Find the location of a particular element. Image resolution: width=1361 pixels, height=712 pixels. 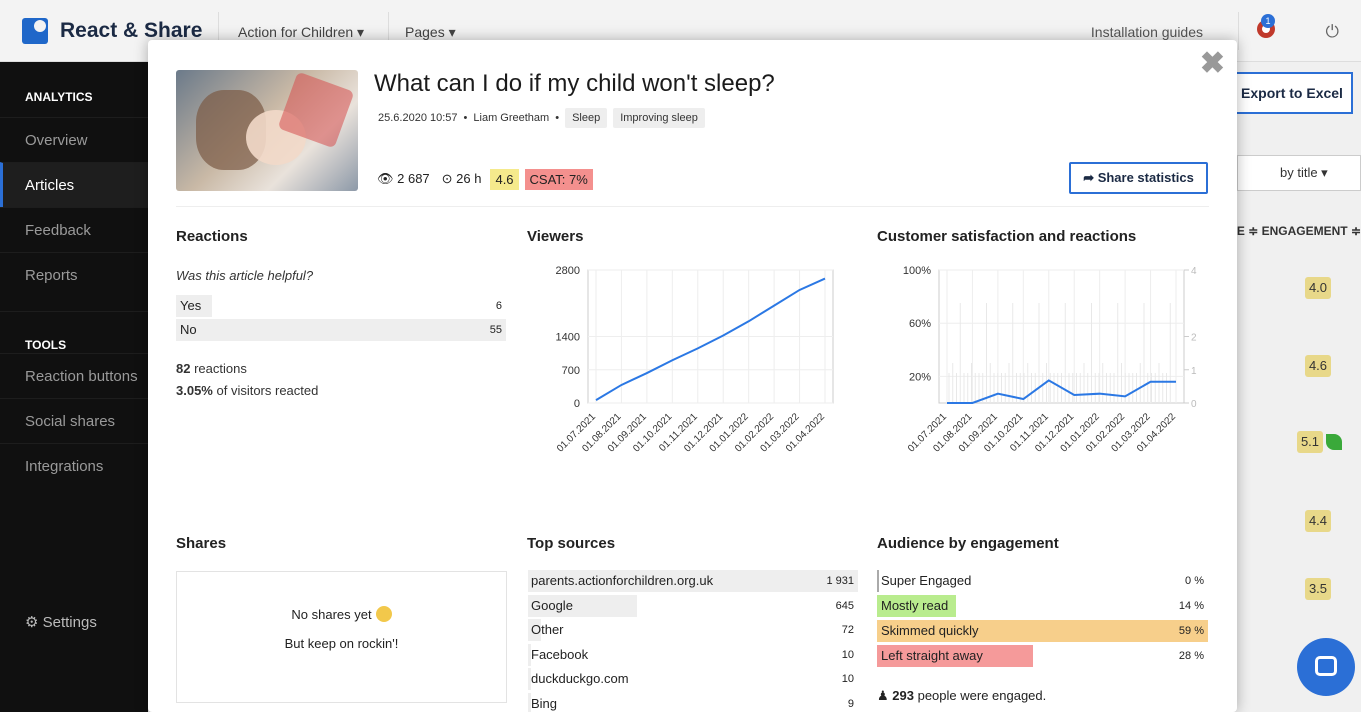

sidebar-item-feedback: Feedback is located at coordinates (74, 229).